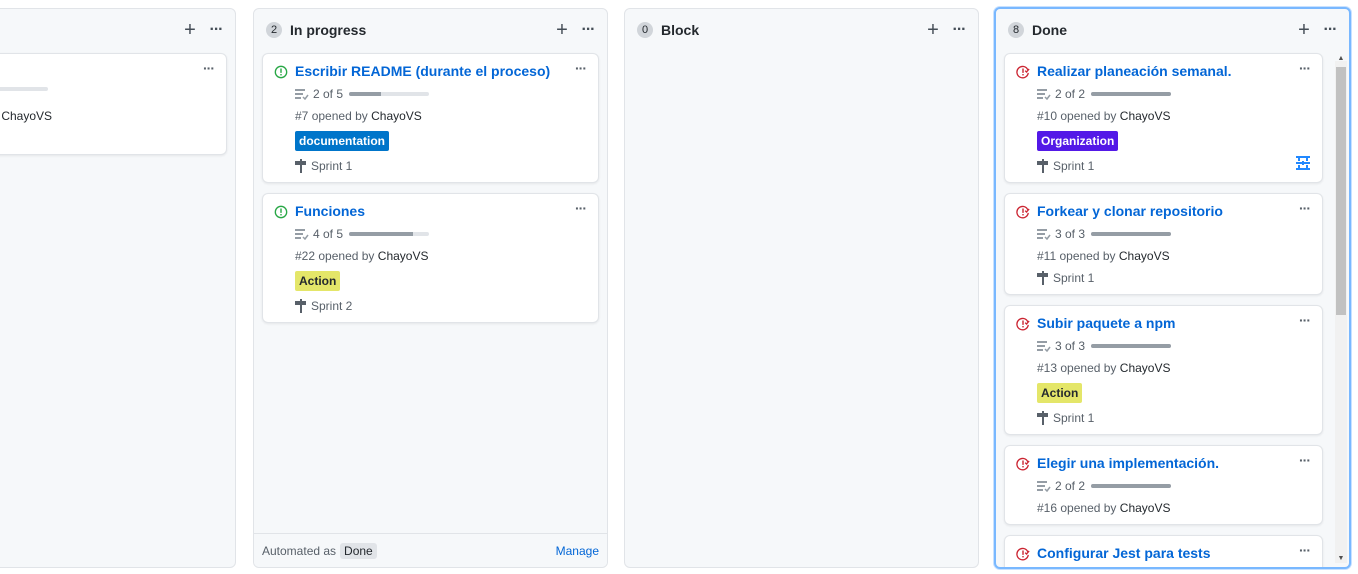 This screenshot has height=574, width=1358. I want to click on issue-title-link: Forkear y clonar repositorio, so click(1130, 211).